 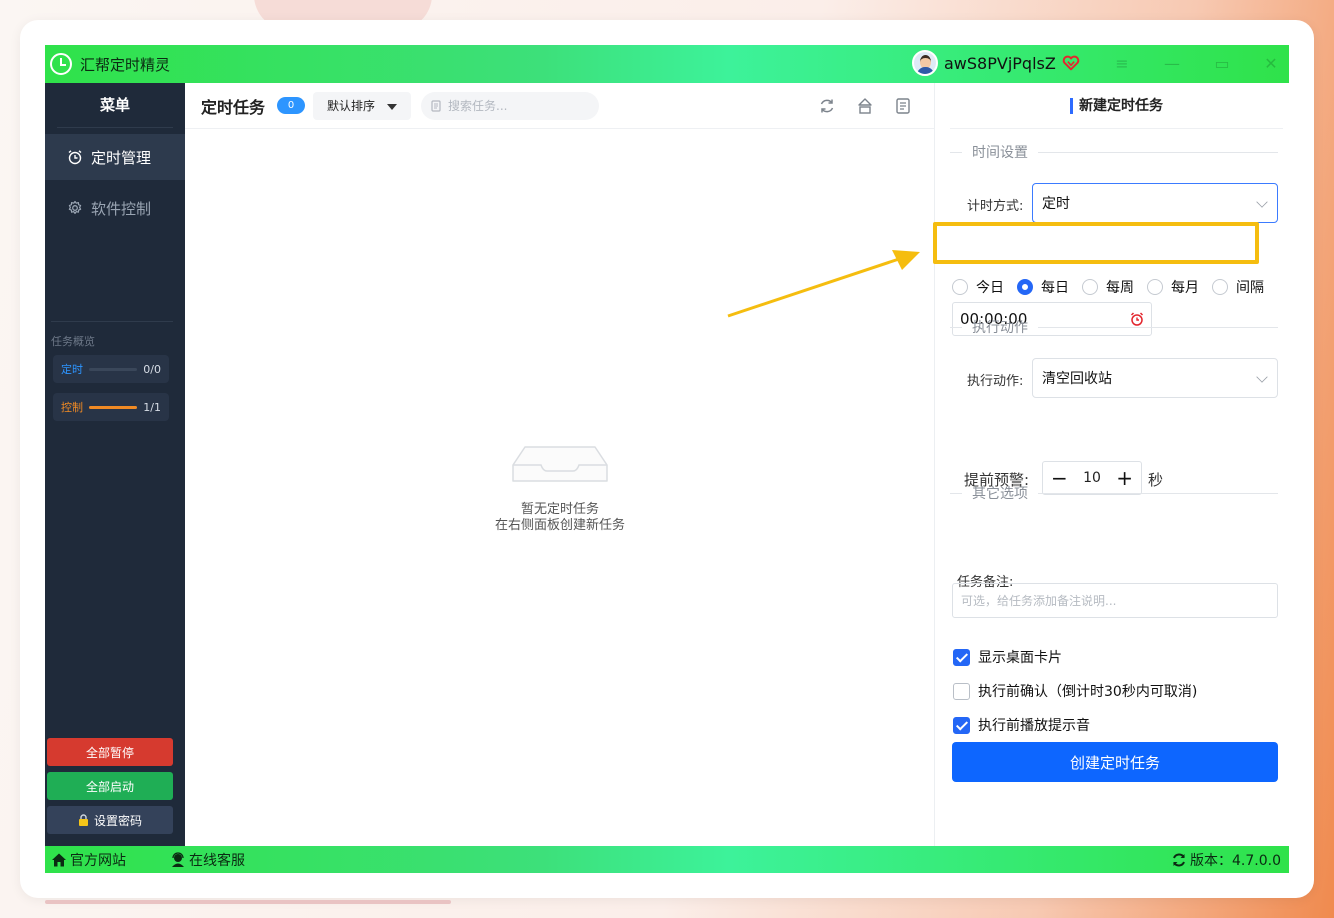 What do you see at coordinates (1000, 153) in the screenshot?
I see `section-title: 时间设置` at bounding box center [1000, 153].